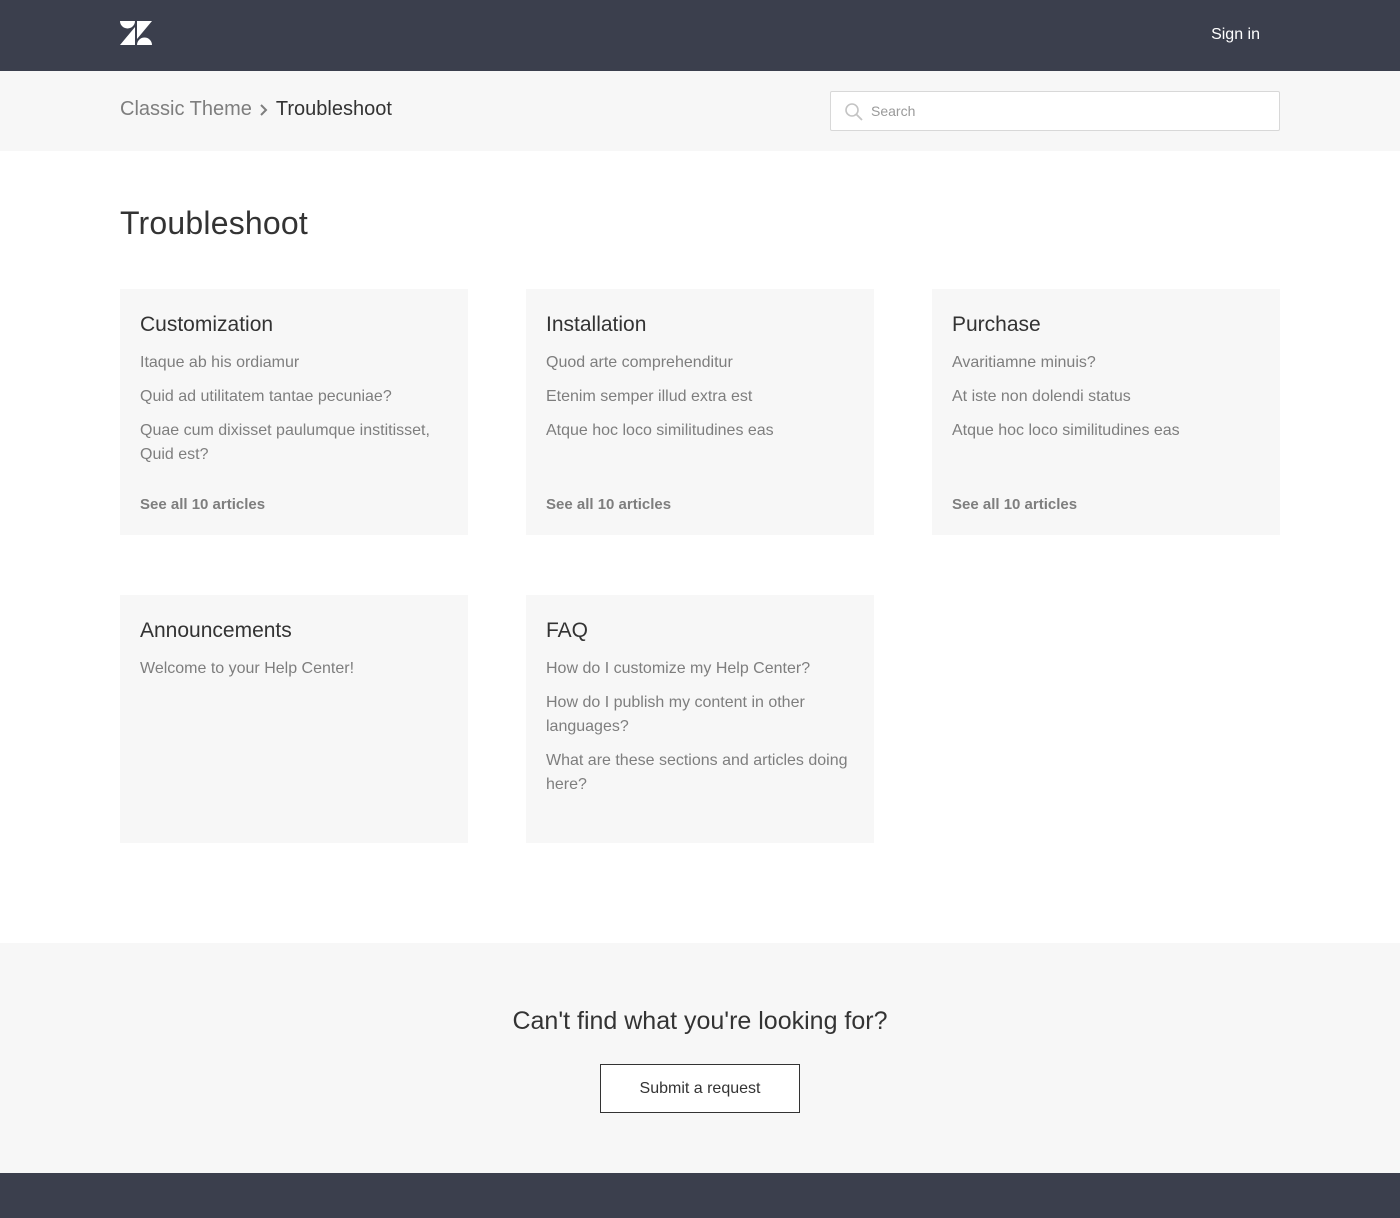 The image size is (1400, 1218). I want to click on section-title-faq: FAQ, so click(567, 631).